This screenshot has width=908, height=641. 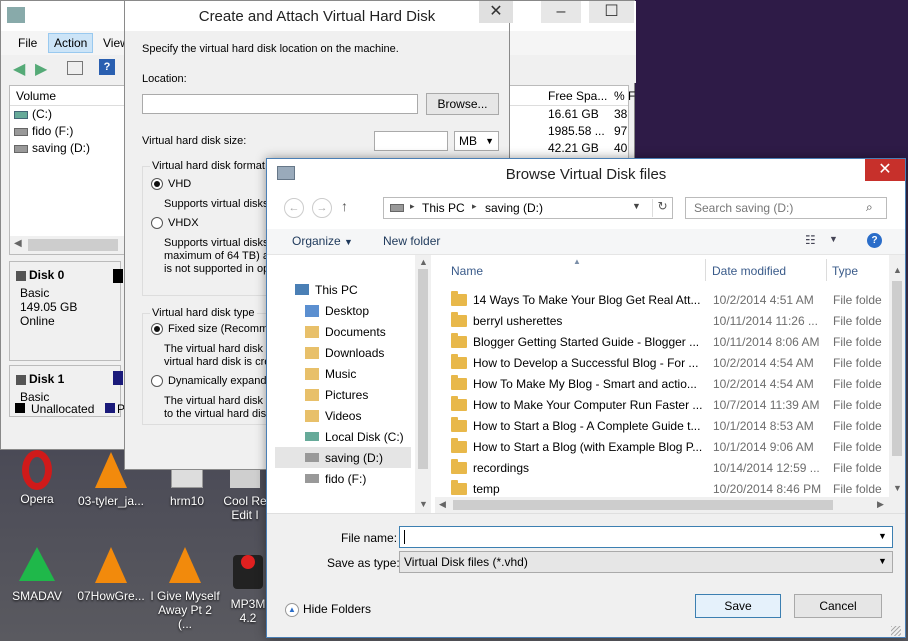 I want to click on view-options-icon: ☷, so click(x=810, y=240).